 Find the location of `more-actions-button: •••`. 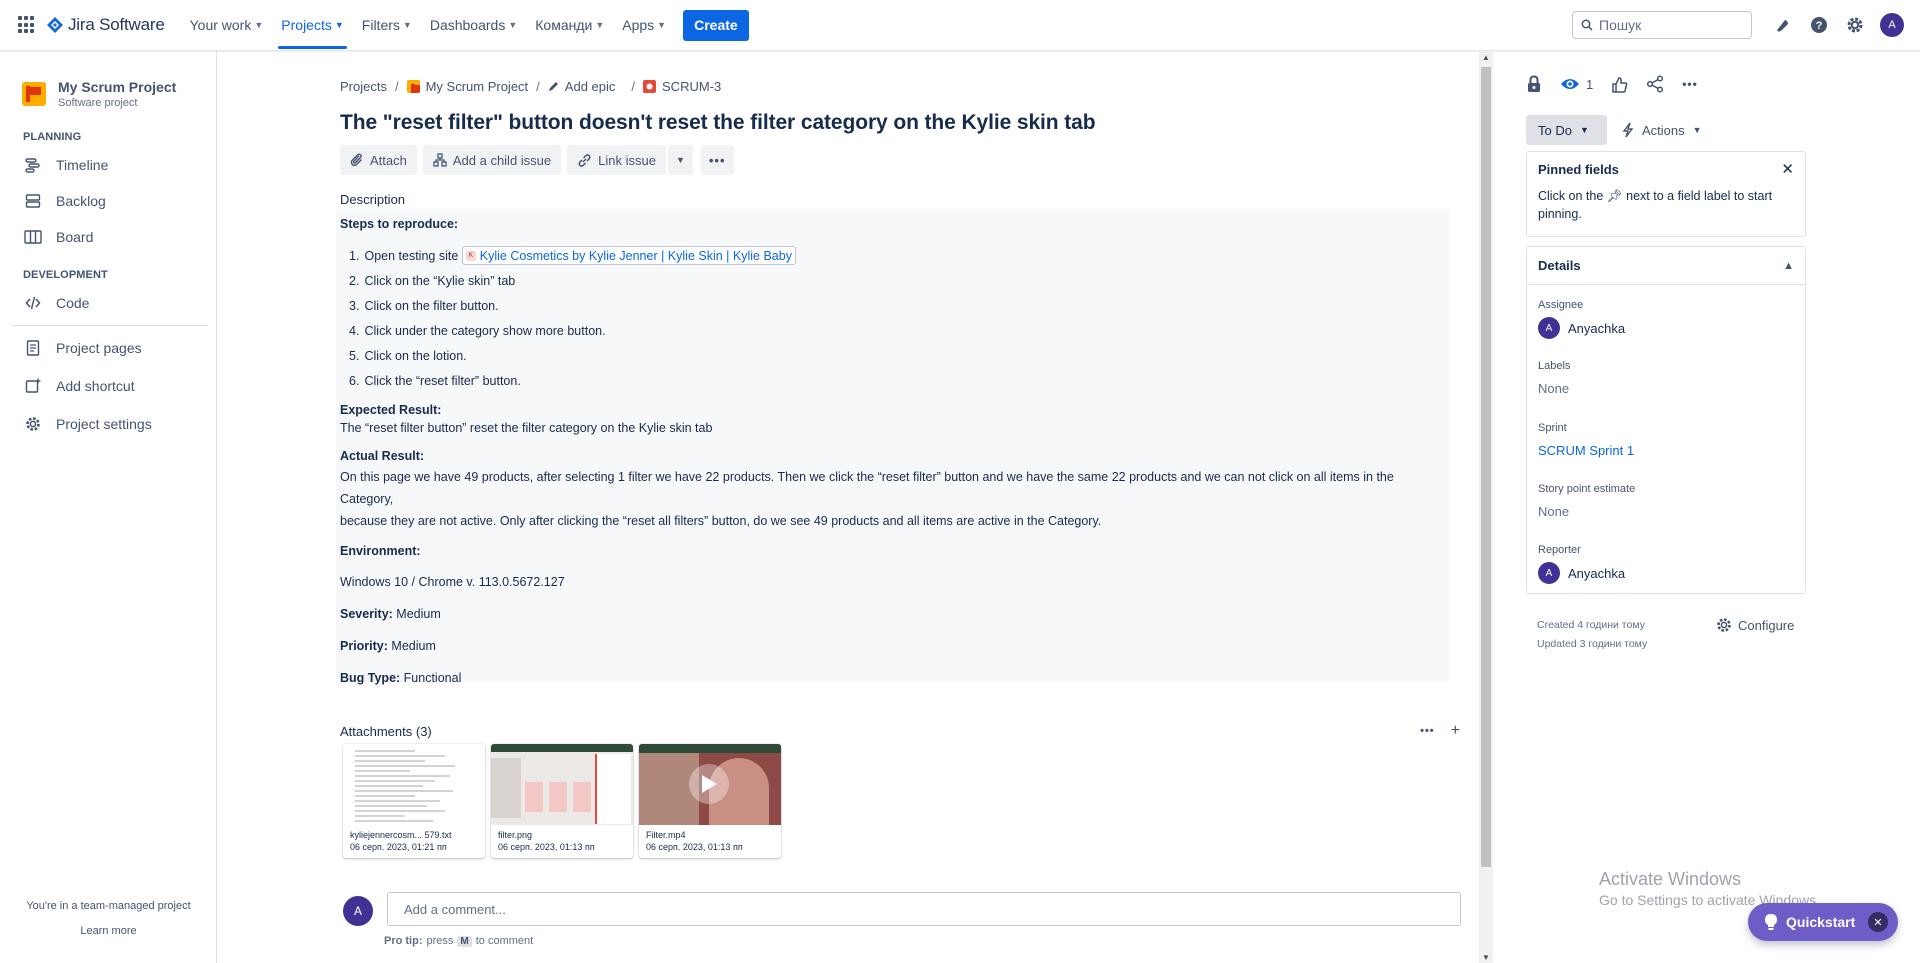

more-actions-button: ••• is located at coordinates (717, 160).